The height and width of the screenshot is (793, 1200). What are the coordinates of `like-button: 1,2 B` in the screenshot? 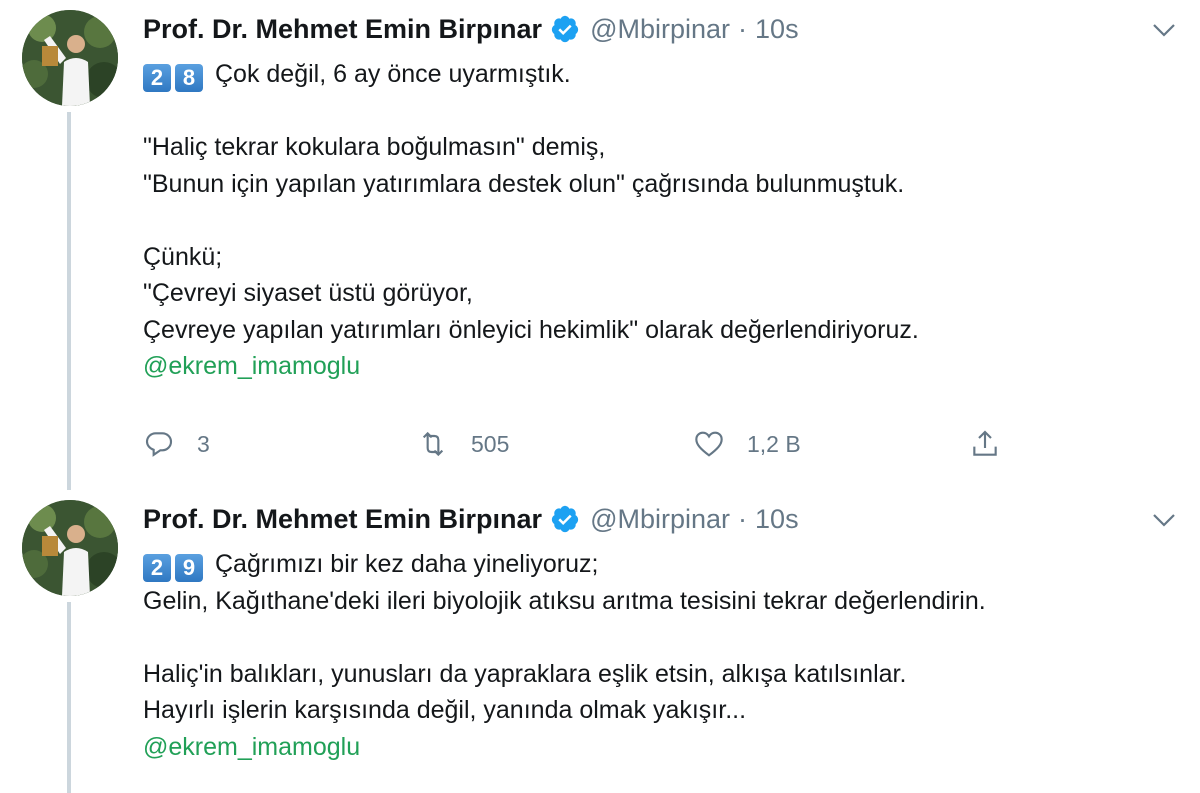 It's located at (747, 444).